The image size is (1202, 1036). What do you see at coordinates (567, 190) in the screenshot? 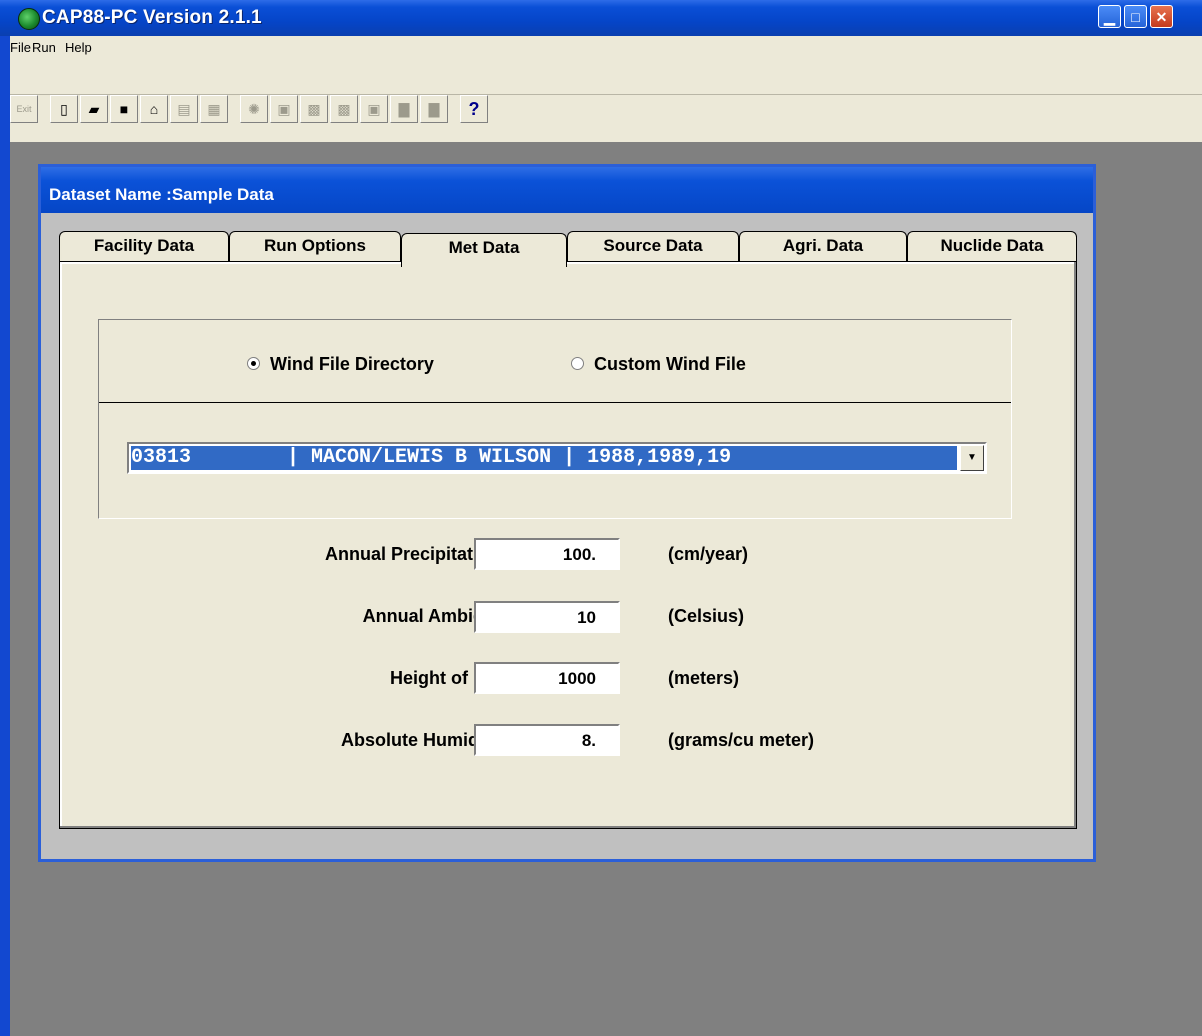
I see `dataset-title-bar: Dataset Name :Sample Data` at bounding box center [567, 190].